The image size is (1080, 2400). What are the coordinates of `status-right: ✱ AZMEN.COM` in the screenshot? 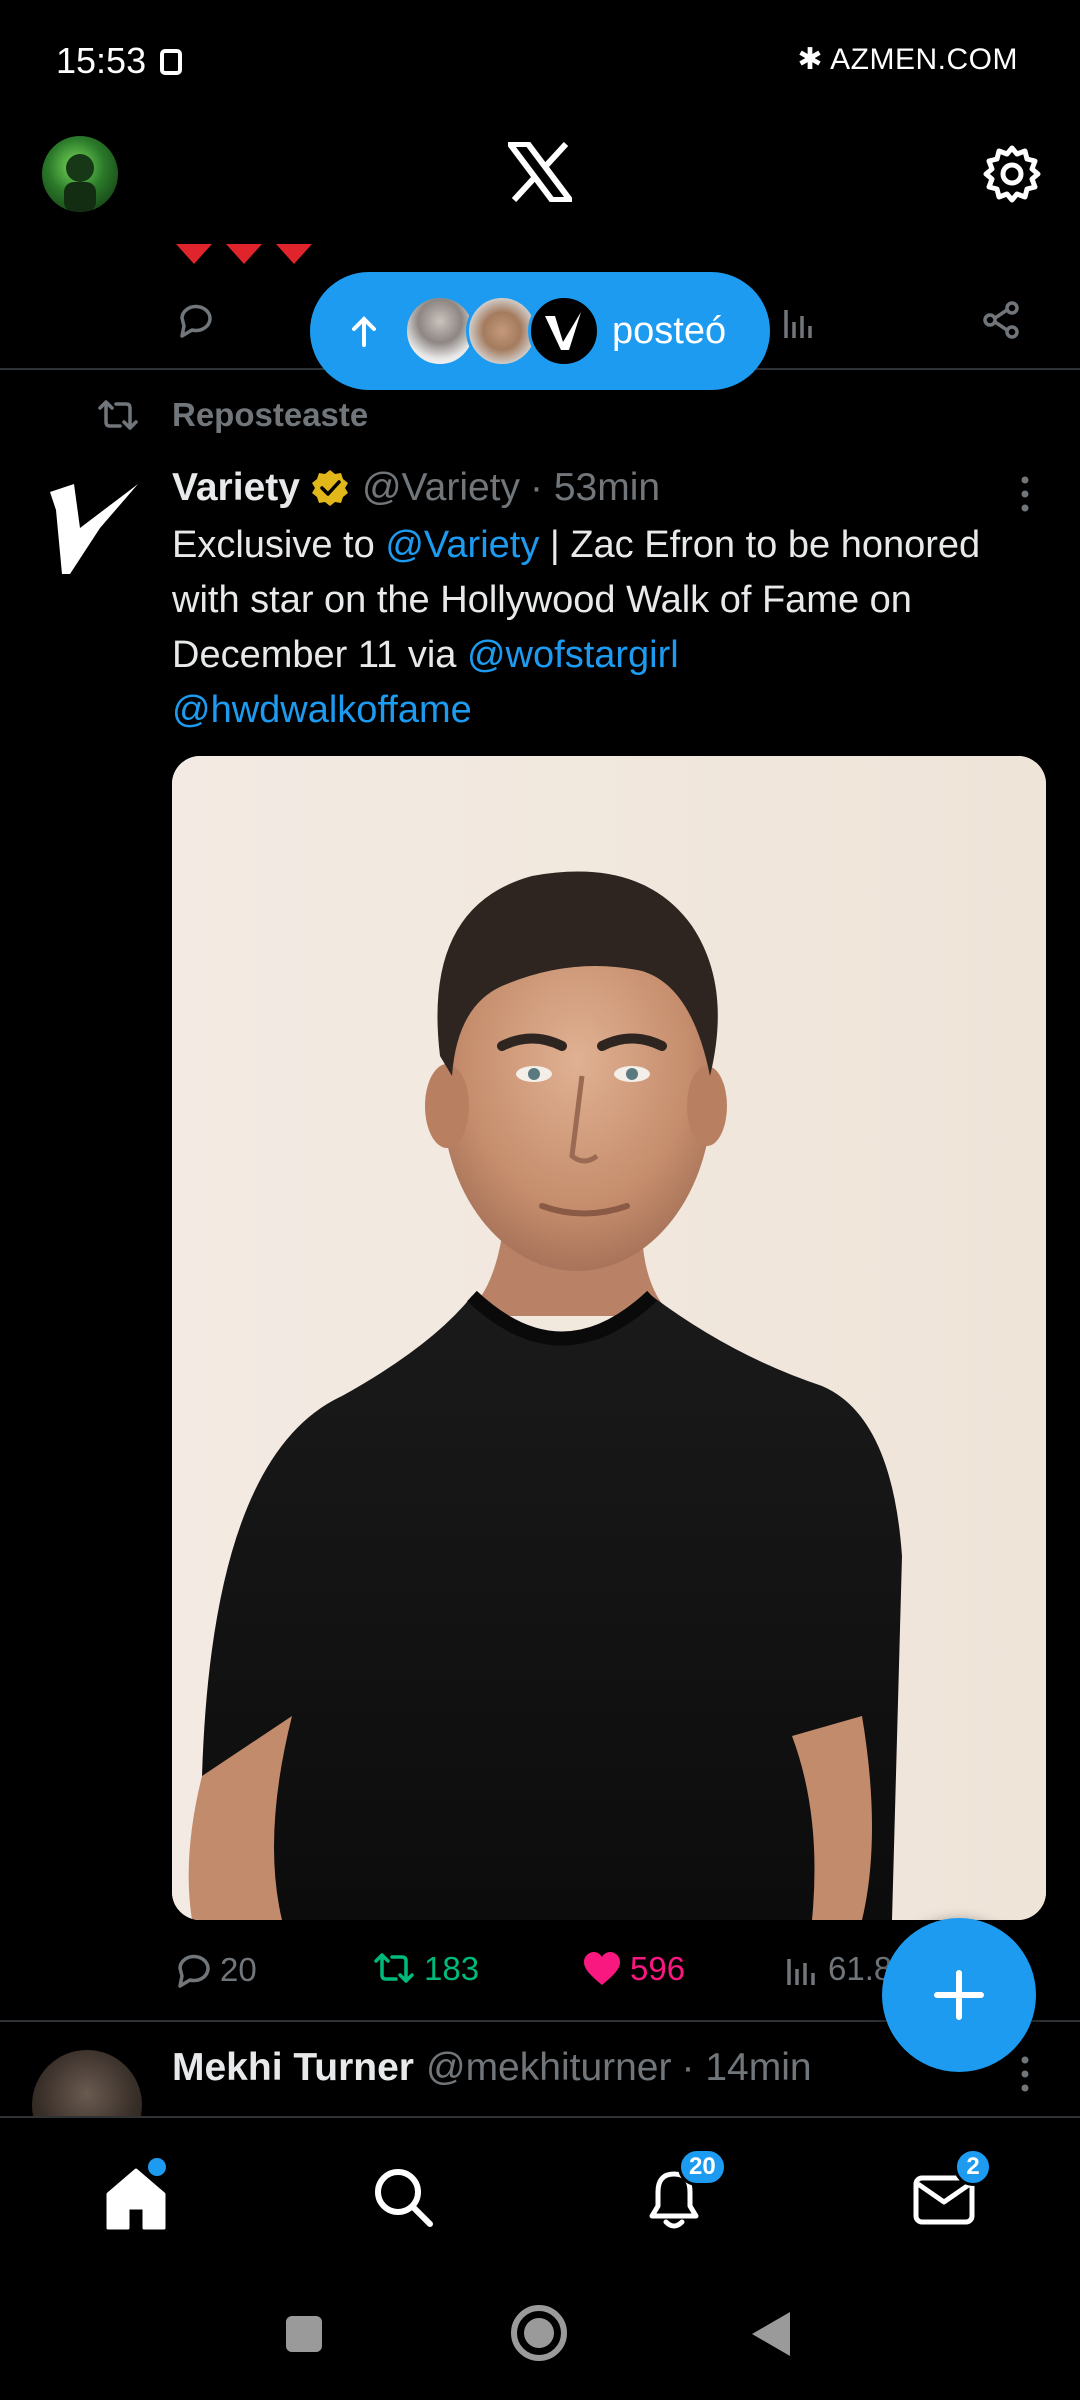 It's located at (907, 59).